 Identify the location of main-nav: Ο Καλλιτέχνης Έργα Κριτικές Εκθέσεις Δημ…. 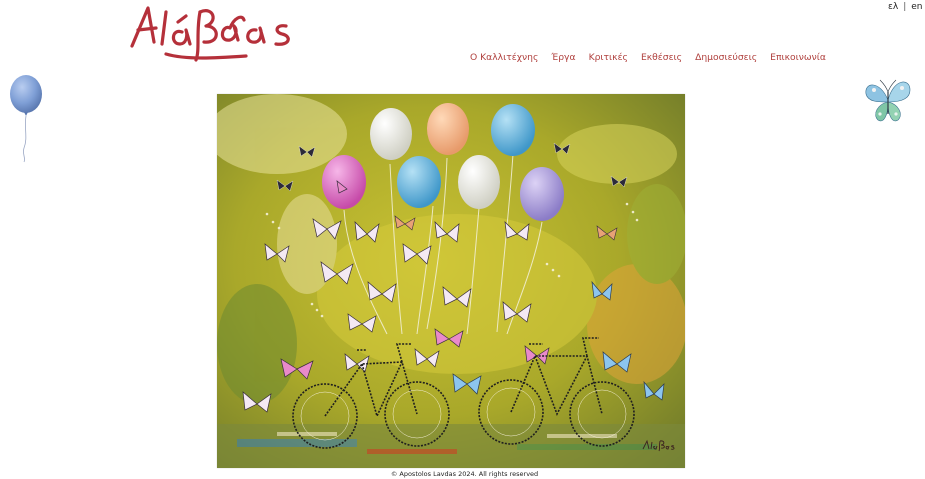
(648, 57).